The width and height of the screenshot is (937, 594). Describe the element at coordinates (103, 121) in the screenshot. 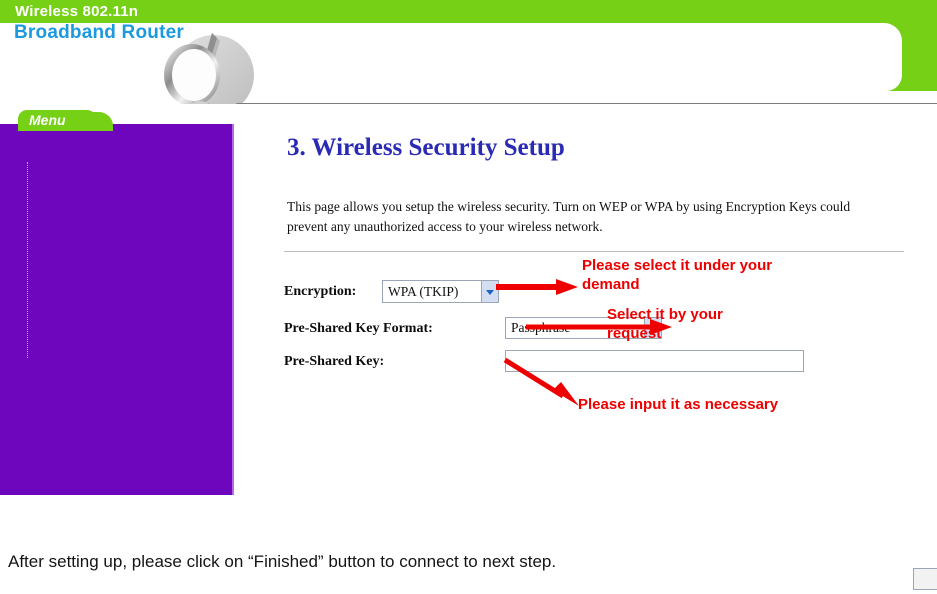

I see `menu-tab-flare` at that location.